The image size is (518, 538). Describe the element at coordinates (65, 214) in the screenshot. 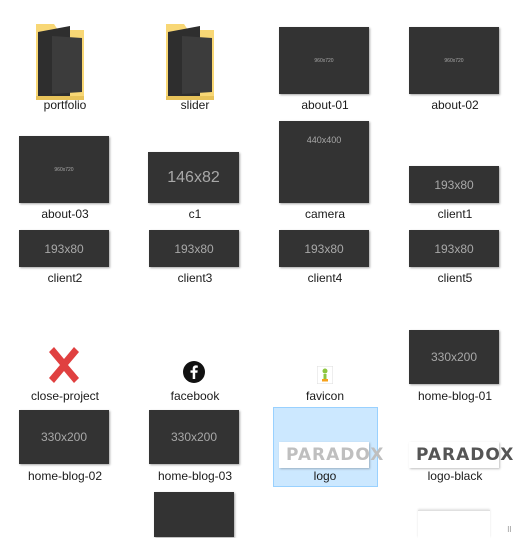

I see `item-label: about-03` at that location.